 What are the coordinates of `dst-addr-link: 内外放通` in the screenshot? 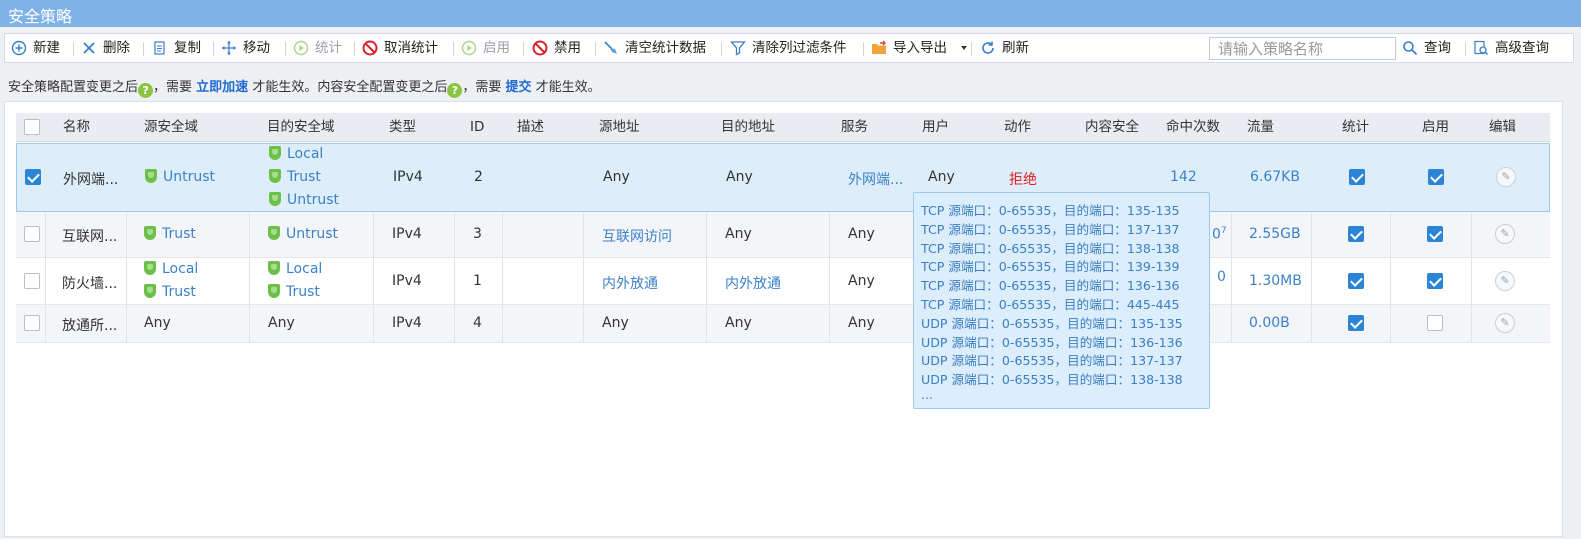 It's located at (753, 283).